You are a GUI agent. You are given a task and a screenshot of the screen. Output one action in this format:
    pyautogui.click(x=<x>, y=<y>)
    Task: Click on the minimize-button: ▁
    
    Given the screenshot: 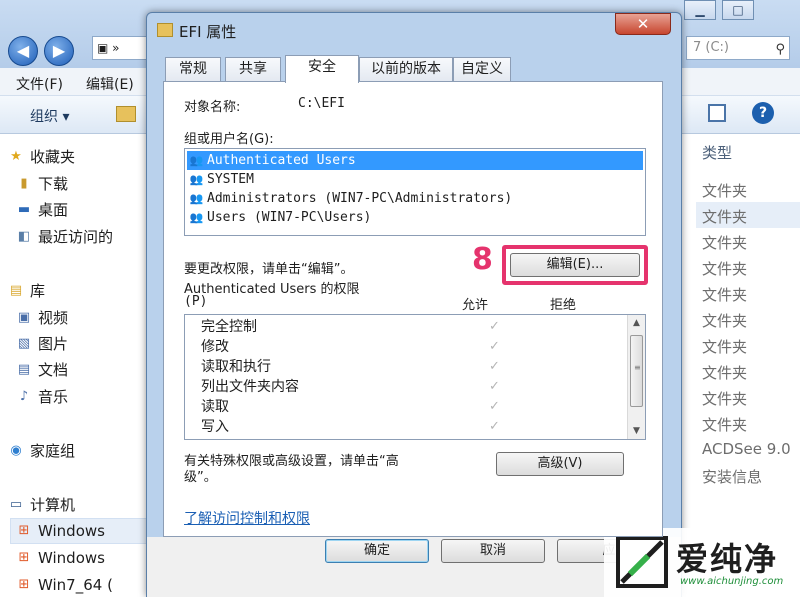 What is the action you would take?
    pyautogui.click(x=700, y=10)
    